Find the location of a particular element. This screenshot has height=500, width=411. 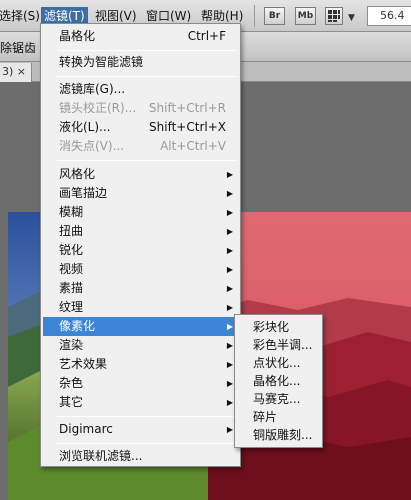

menu-item-distort: 扭曲 ▶ is located at coordinates (140, 231).